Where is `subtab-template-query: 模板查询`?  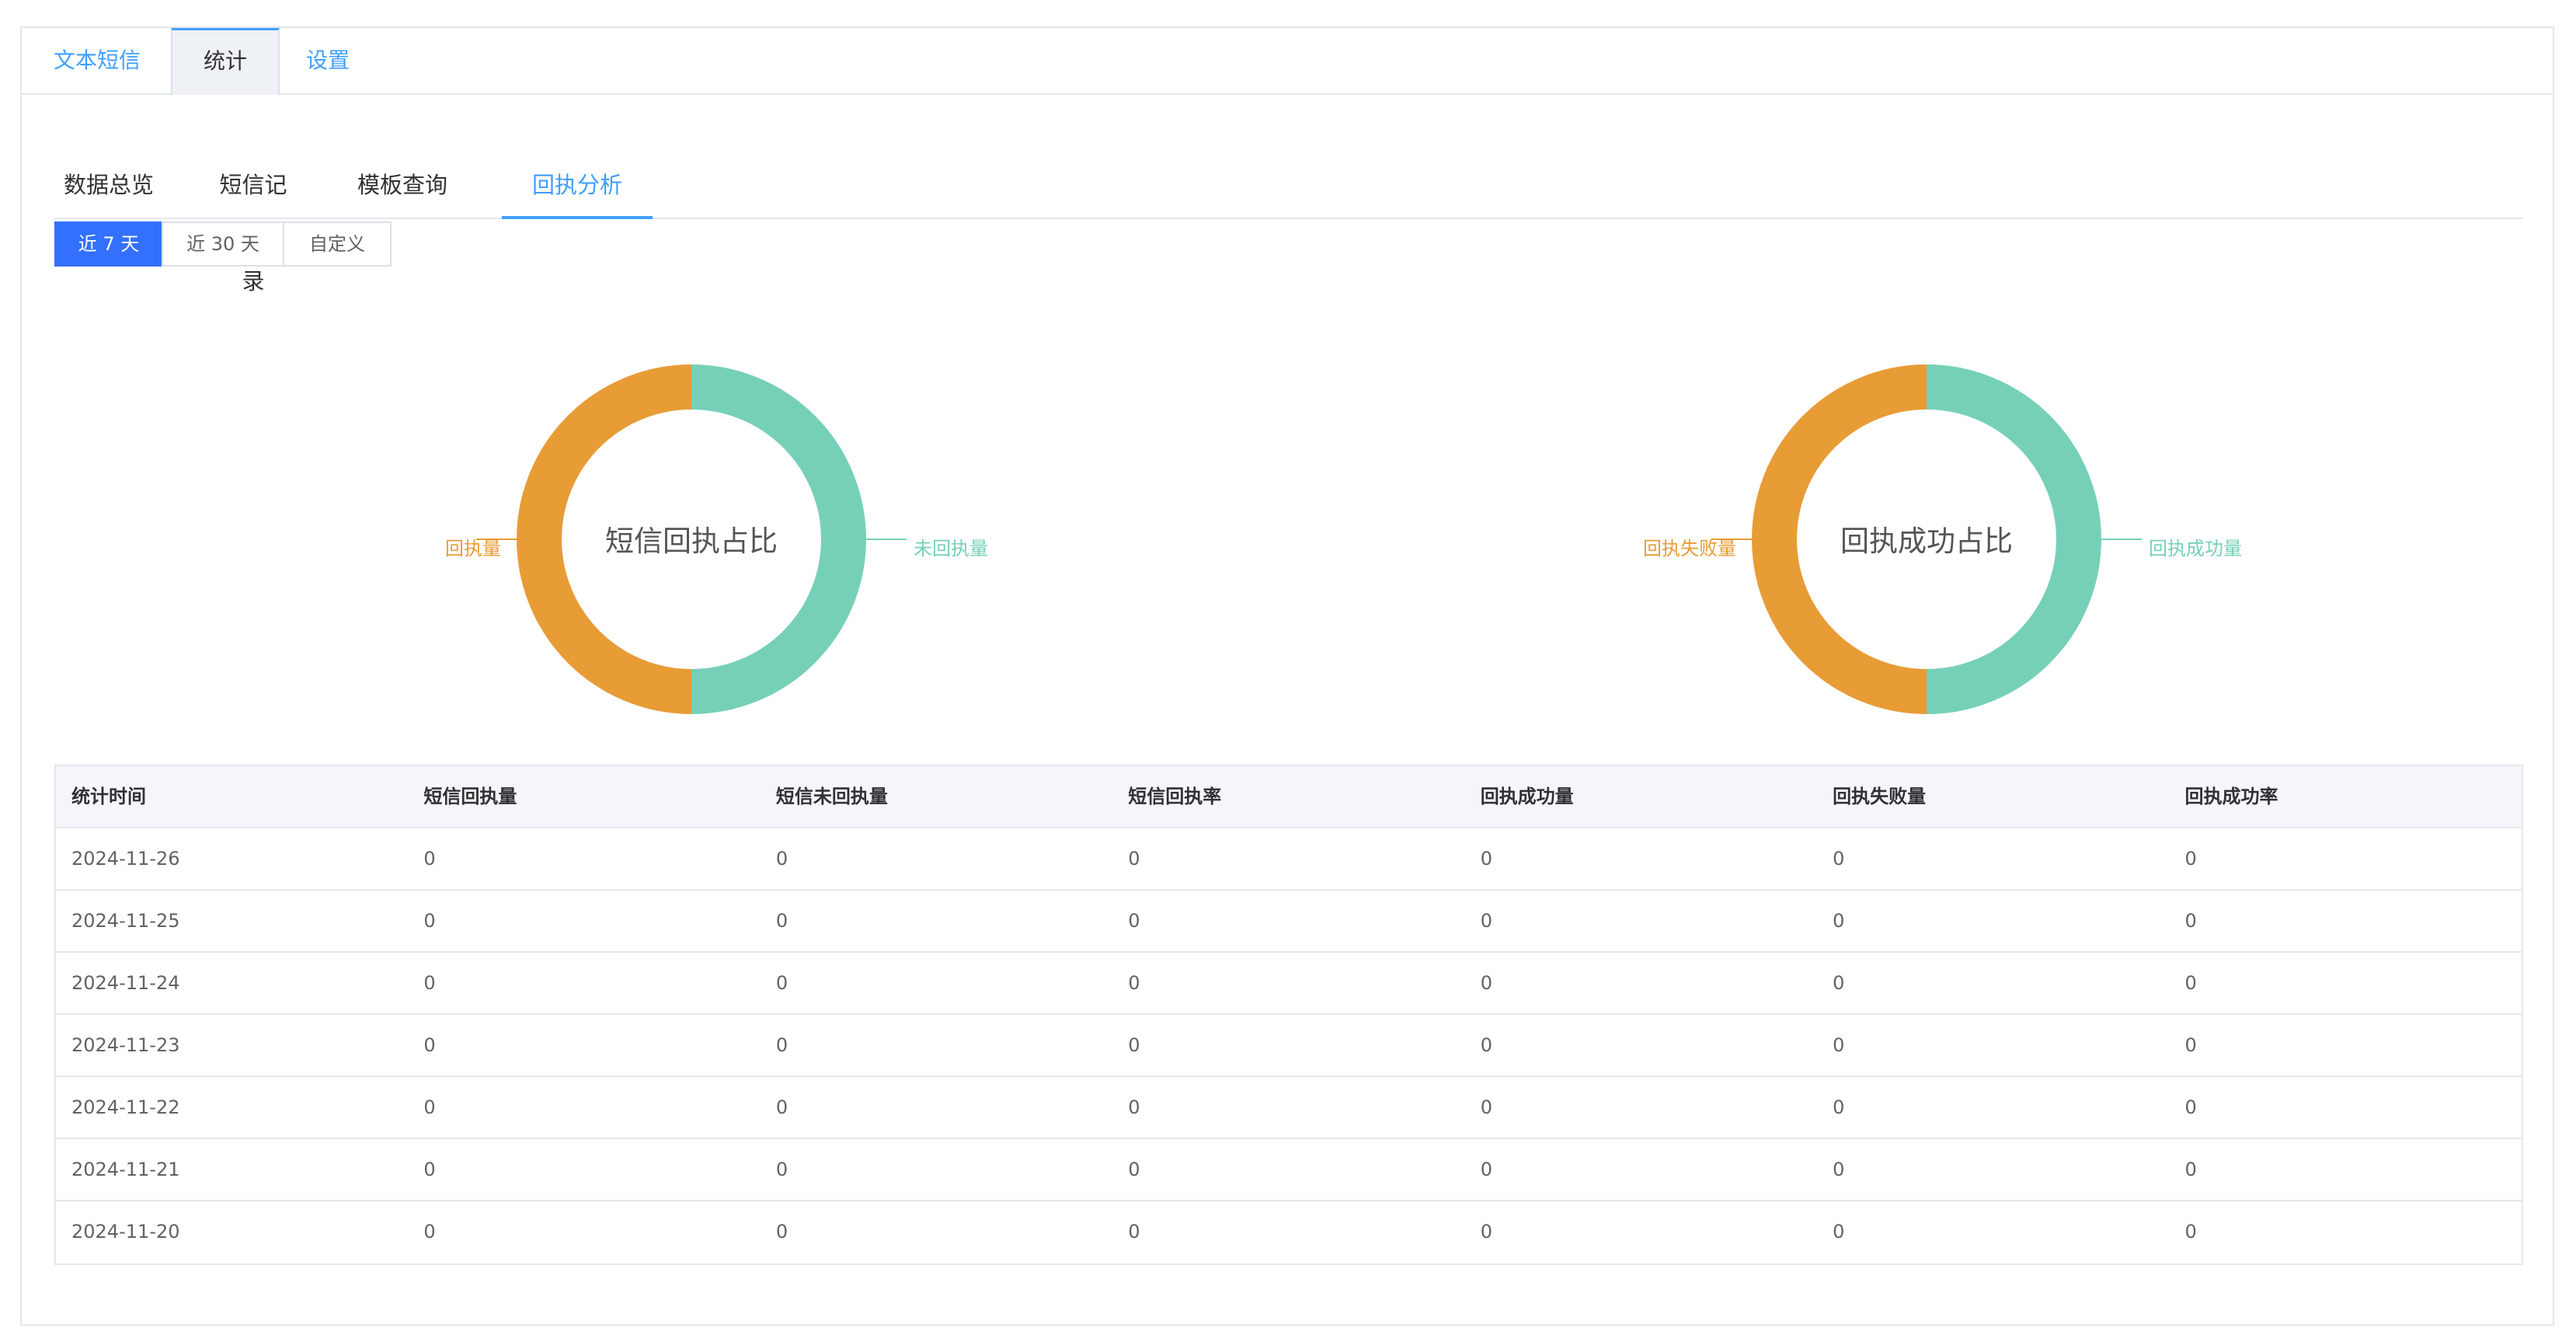 subtab-template-query: 模板查询 is located at coordinates (402, 177).